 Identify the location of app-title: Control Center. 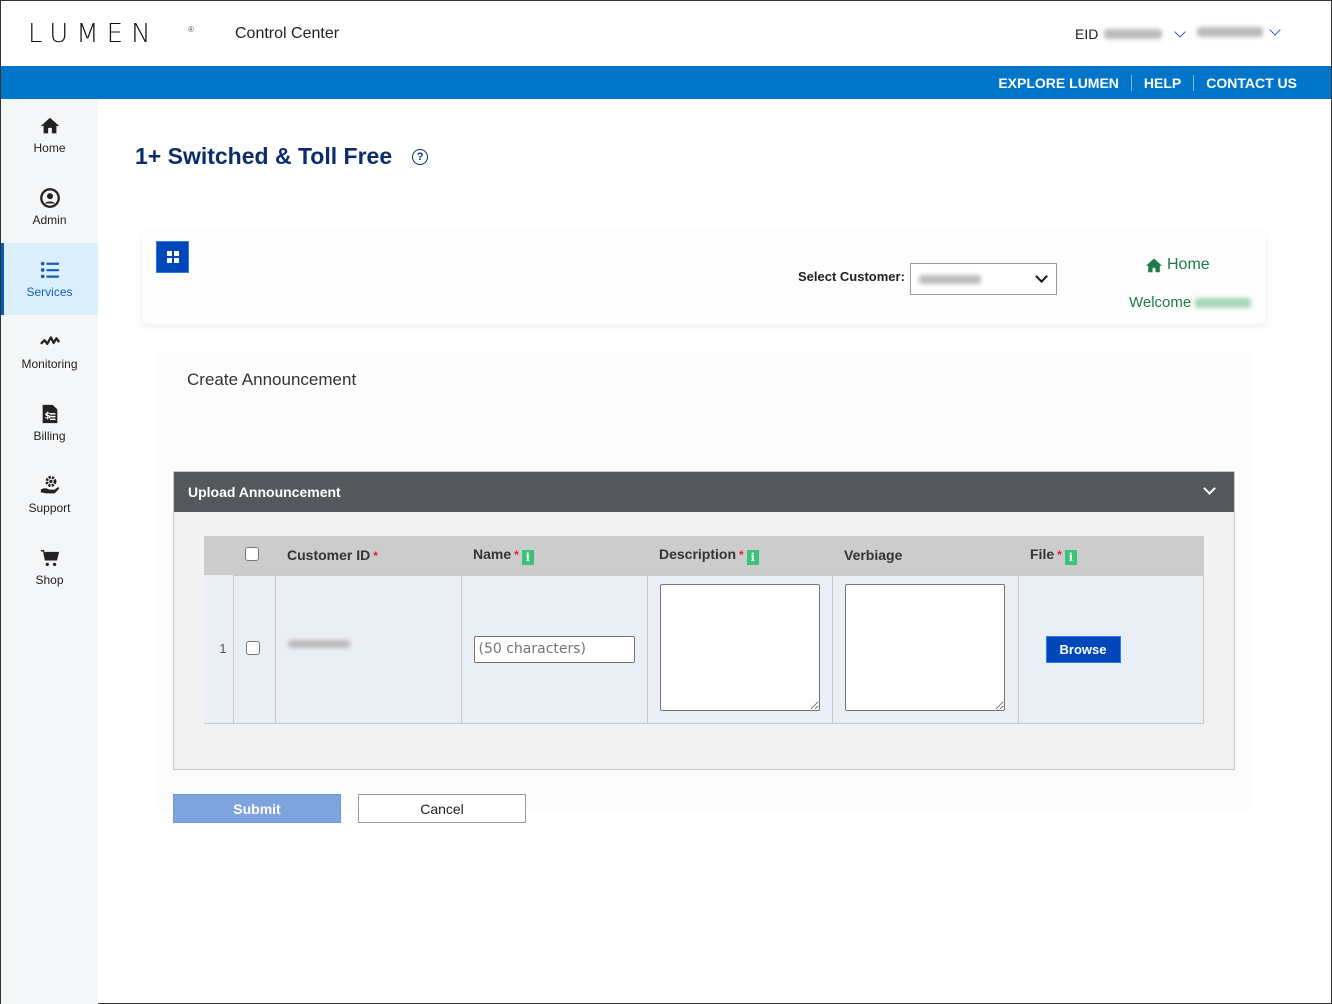
(287, 33).